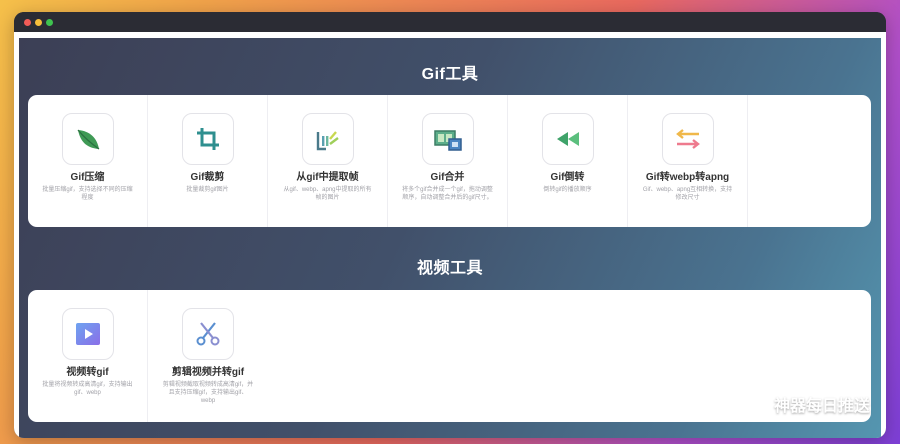 The height and width of the screenshot is (444, 900). Describe the element at coordinates (208, 372) in the screenshot. I see `tool-name: 剪辑视频并转gif` at that location.